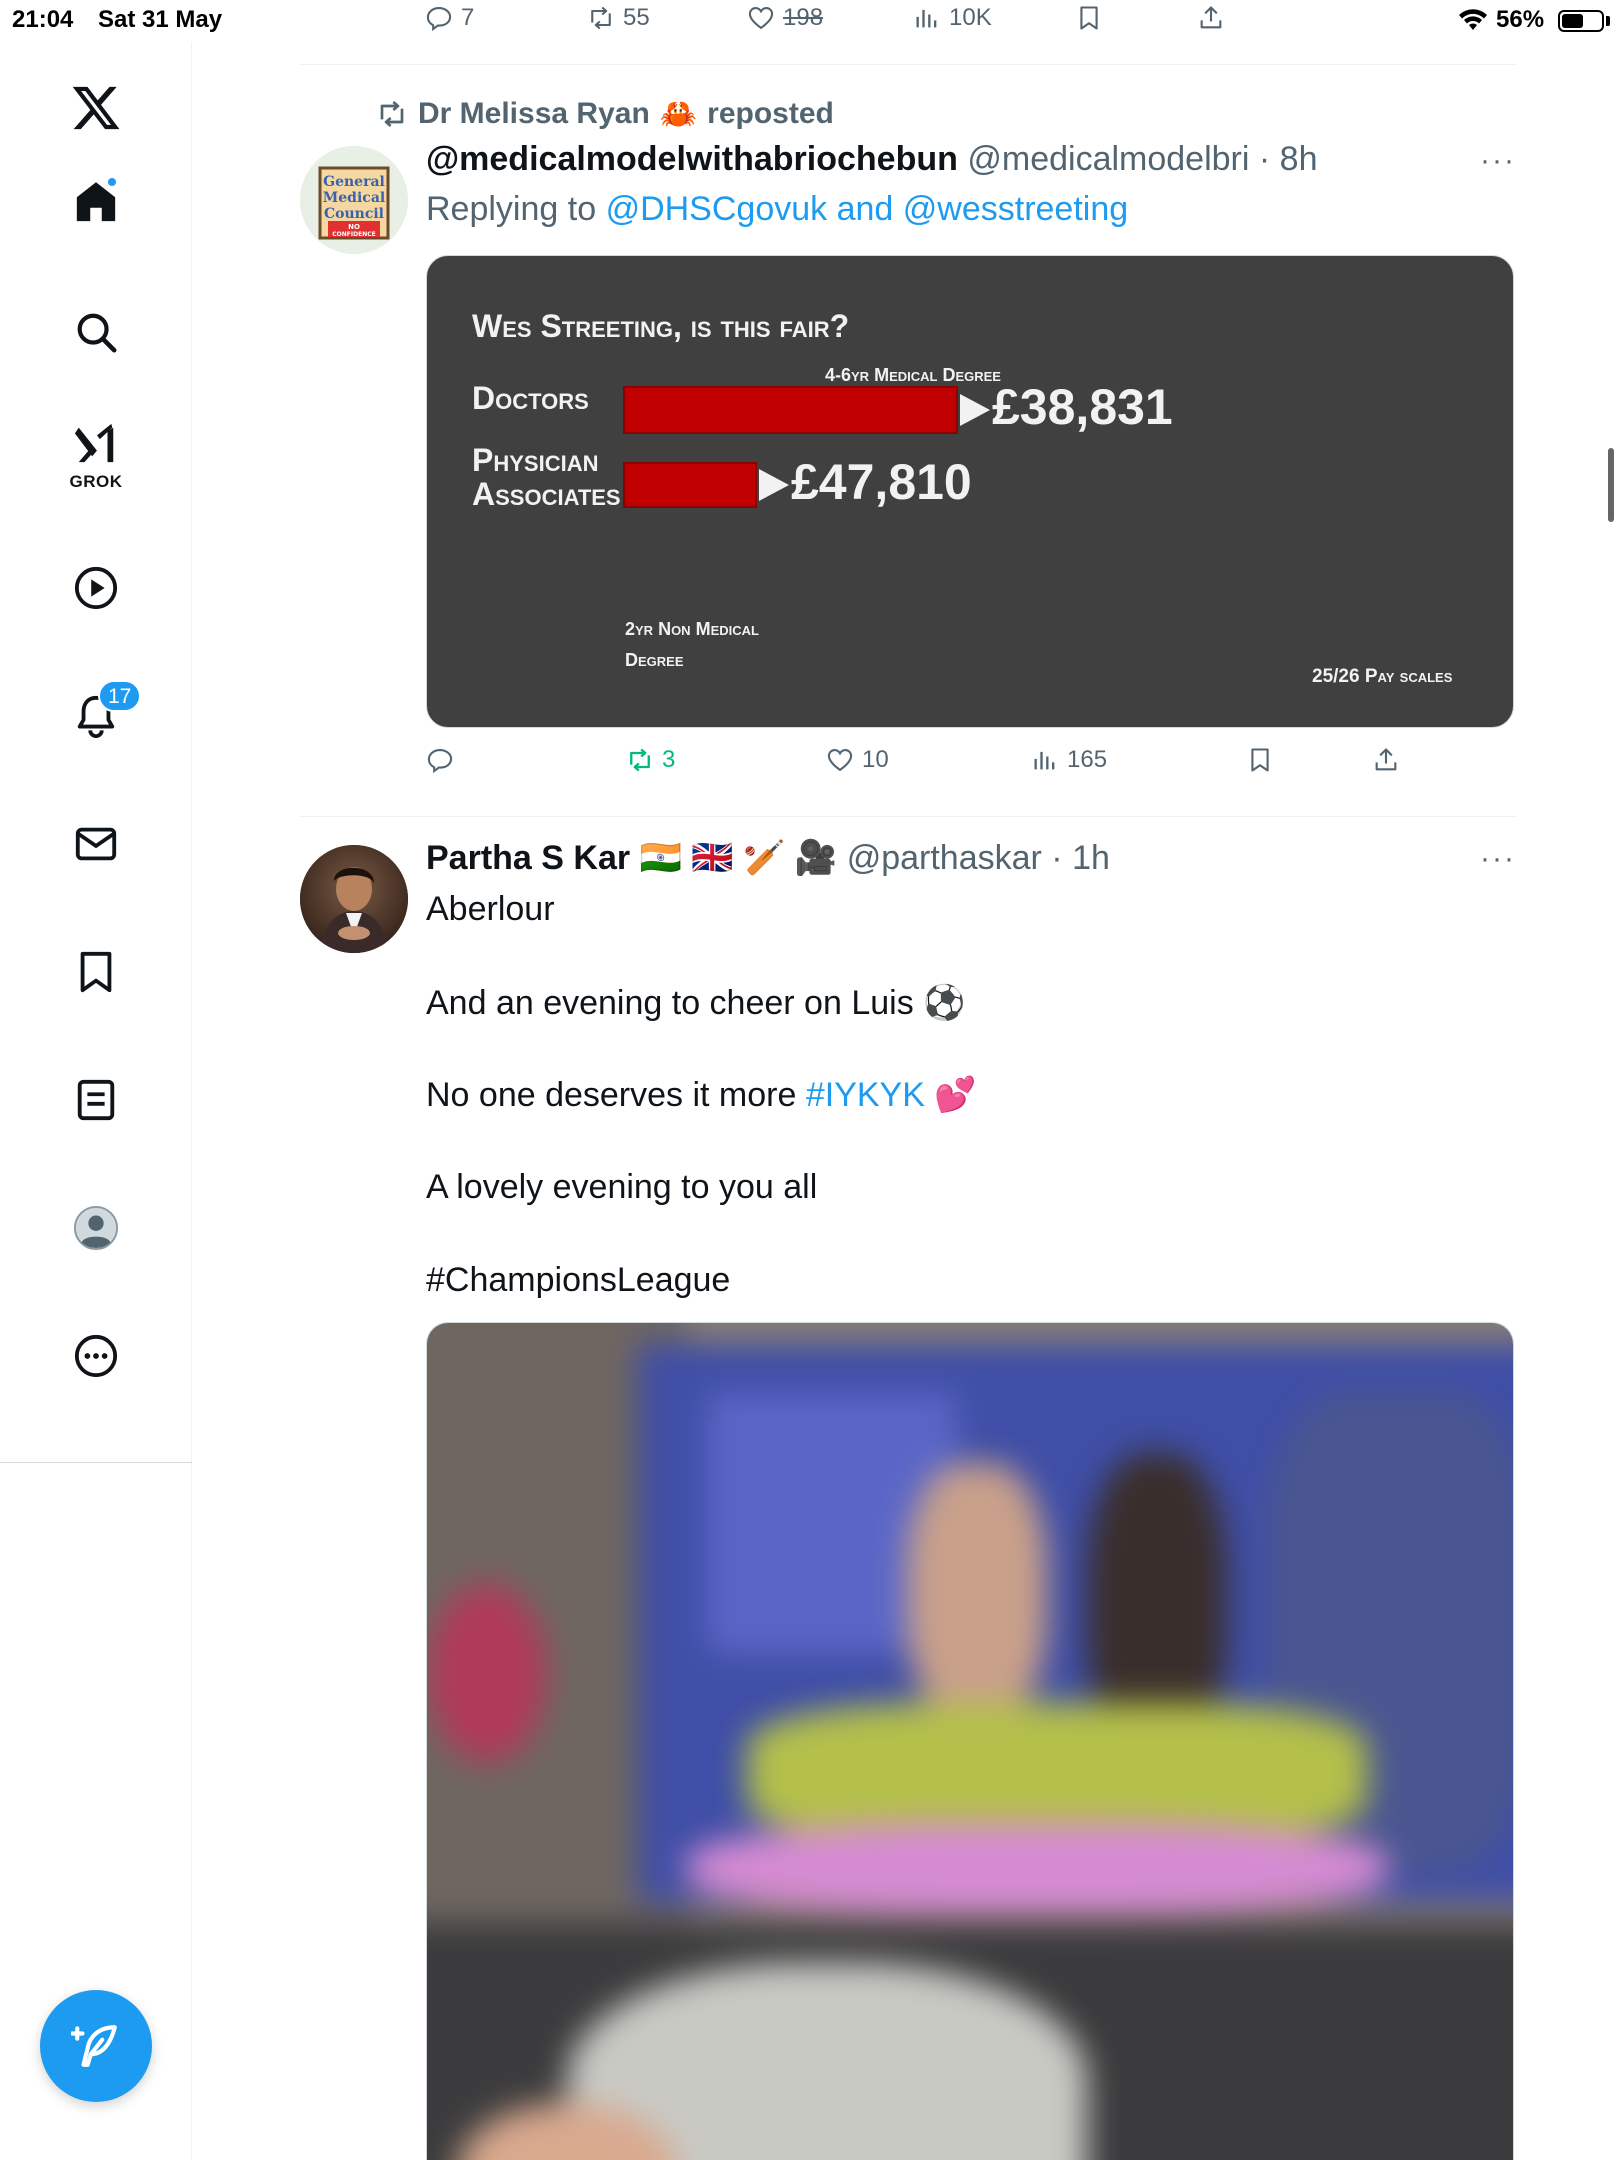  I want to click on status-date: Sat 31 May, so click(160, 19).